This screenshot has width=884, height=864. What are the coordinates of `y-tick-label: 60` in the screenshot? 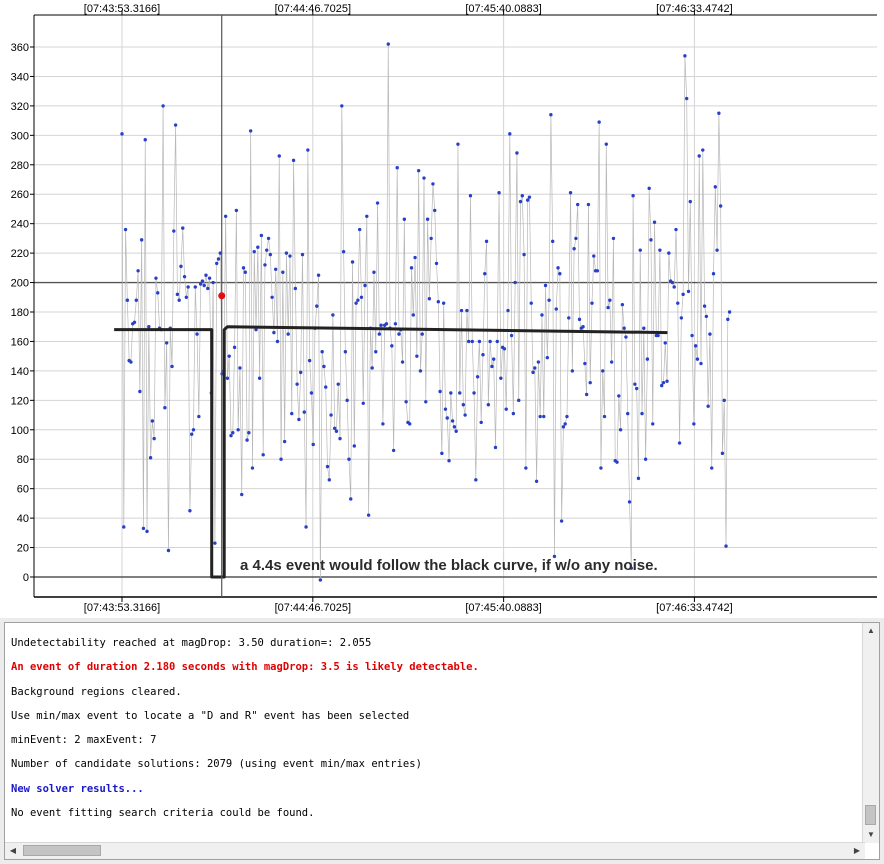 It's located at (23, 490).